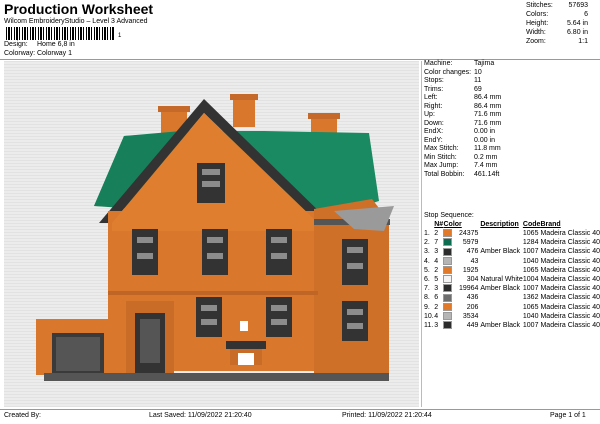 The image size is (600, 424). What do you see at coordinates (461, 316) in the screenshot?
I see `color-cell: 3534` at bounding box center [461, 316].